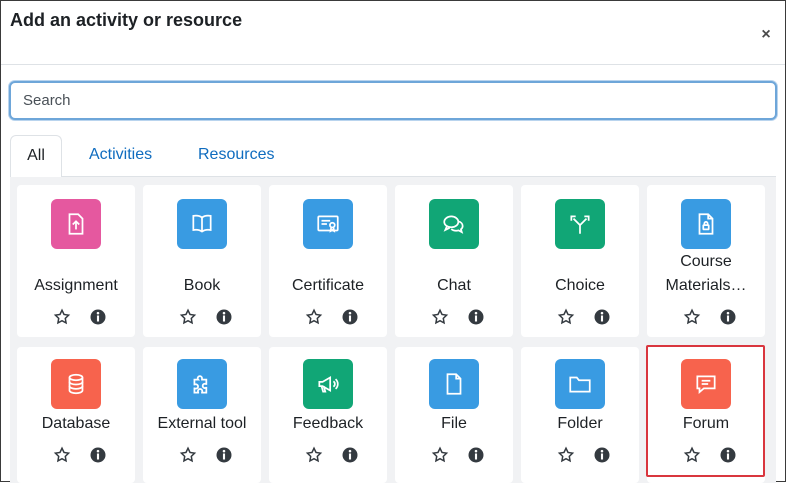 The height and width of the screenshot is (483, 786). Describe the element at coordinates (580, 285) in the screenshot. I see `activity-label: Choice` at that location.